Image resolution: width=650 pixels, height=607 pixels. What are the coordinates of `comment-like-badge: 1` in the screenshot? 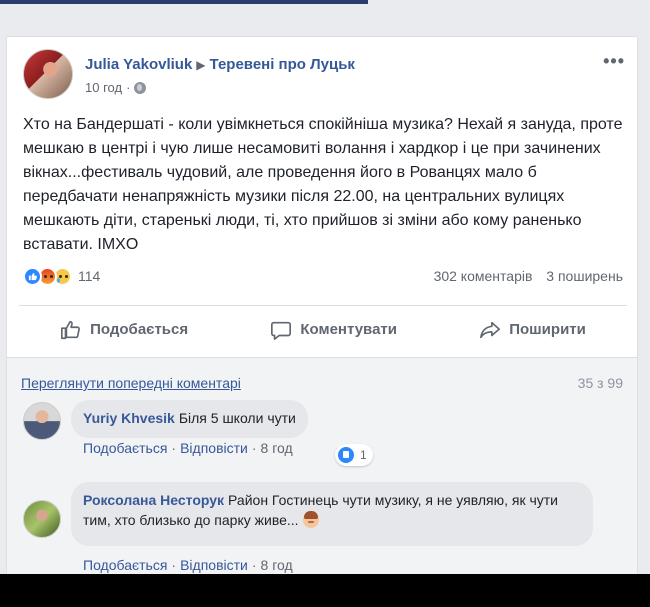 It's located at (354, 455).